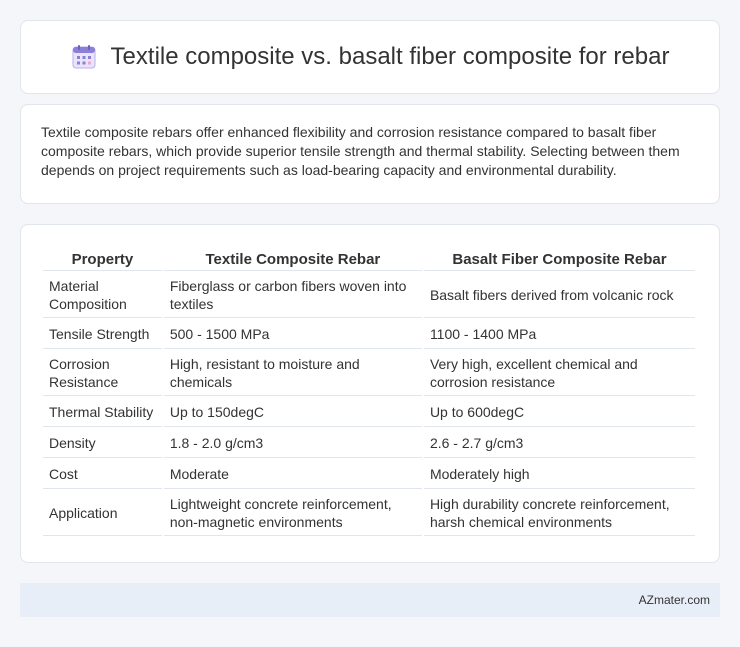  What do you see at coordinates (102, 513) in the screenshot?
I see `row-property-cell: Application` at bounding box center [102, 513].